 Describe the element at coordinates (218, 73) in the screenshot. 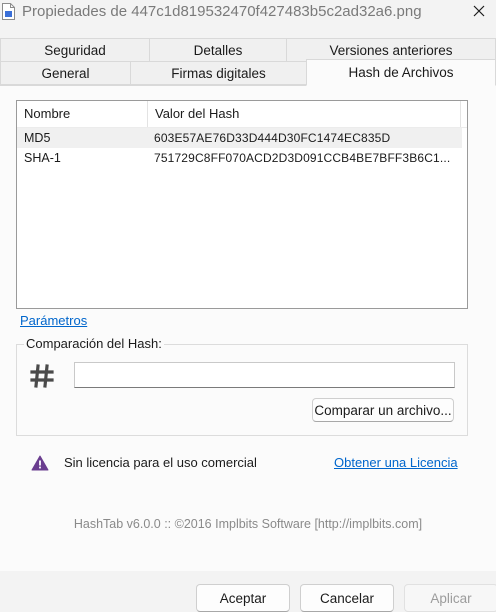

I see `tab-firmas-digitales: Firmas digitales` at that location.